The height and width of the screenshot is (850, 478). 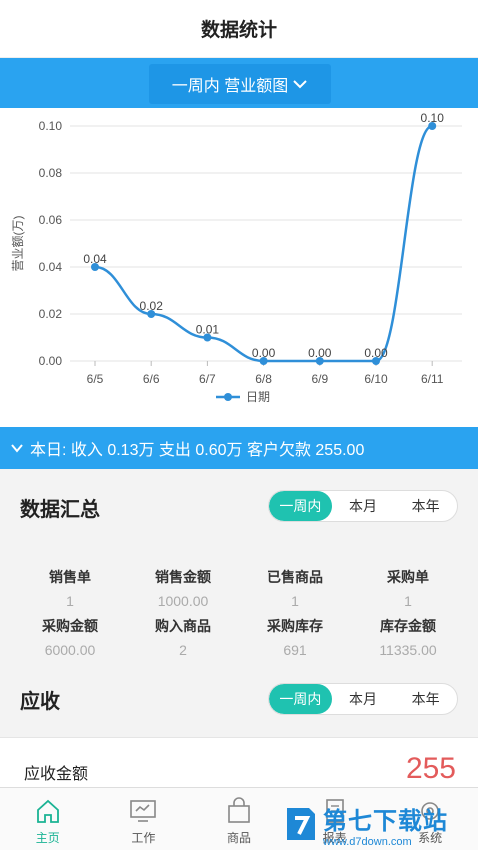 What do you see at coordinates (263, 379) in the screenshot?
I see `x-tick-label: 6/8` at bounding box center [263, 379].